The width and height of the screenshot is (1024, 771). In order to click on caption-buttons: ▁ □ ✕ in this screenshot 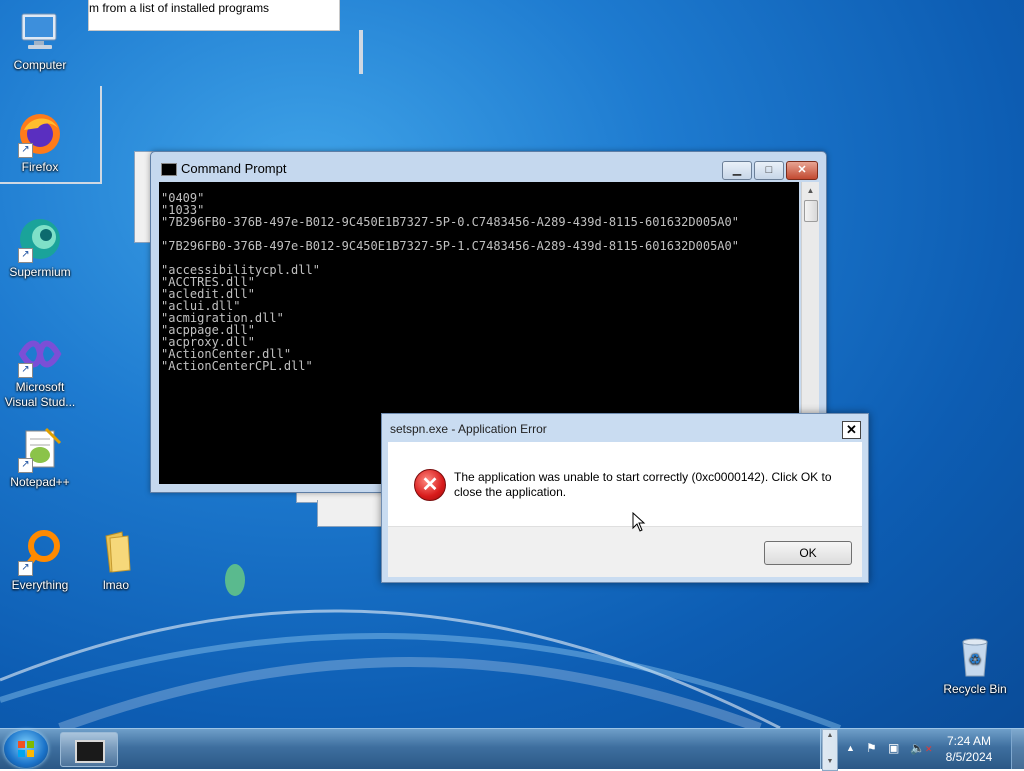, I will do `click(769, 170)`.